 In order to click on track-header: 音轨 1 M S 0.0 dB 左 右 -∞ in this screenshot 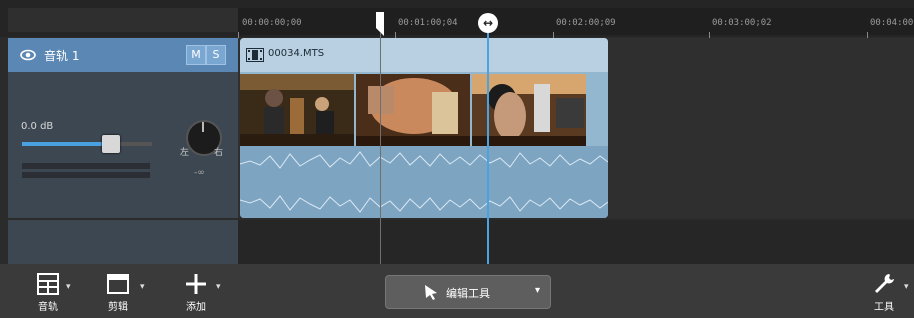, I will do `click(123, 128)`.